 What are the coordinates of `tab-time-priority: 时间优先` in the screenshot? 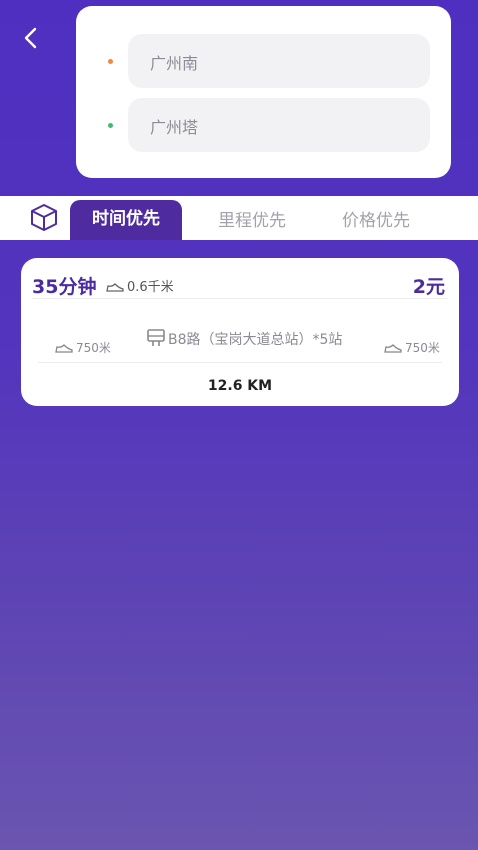 It's located at (126, 220).